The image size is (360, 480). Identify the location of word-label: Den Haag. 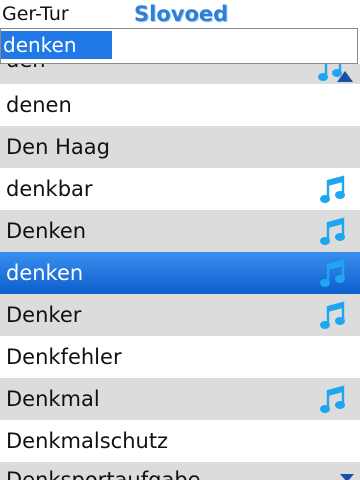
(58, 147).